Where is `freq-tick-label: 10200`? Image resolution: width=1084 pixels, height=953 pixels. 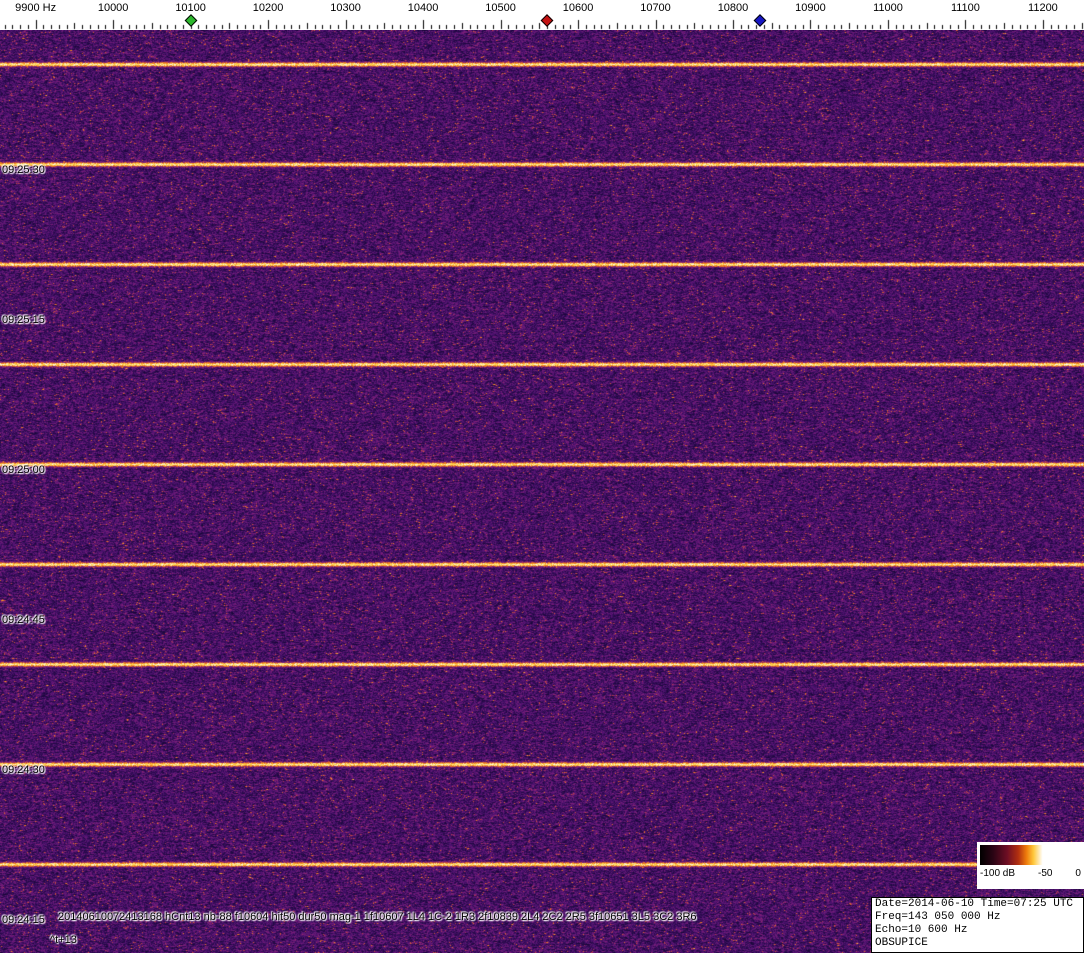
freq-tick-label: 10200 is located at coordinates (268, 8).